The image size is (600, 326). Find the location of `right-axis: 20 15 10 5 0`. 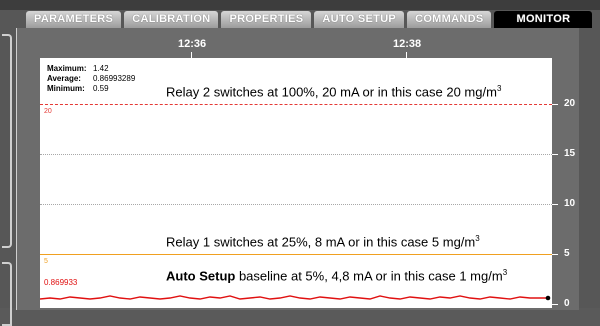

right-axis: 20 15 10 5 0 is located at coordinates (565, 183).